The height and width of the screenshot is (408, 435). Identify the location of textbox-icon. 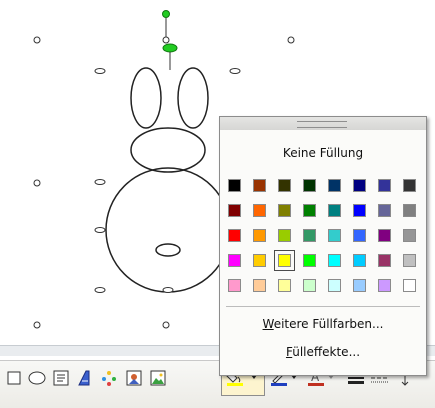
(61, 378).